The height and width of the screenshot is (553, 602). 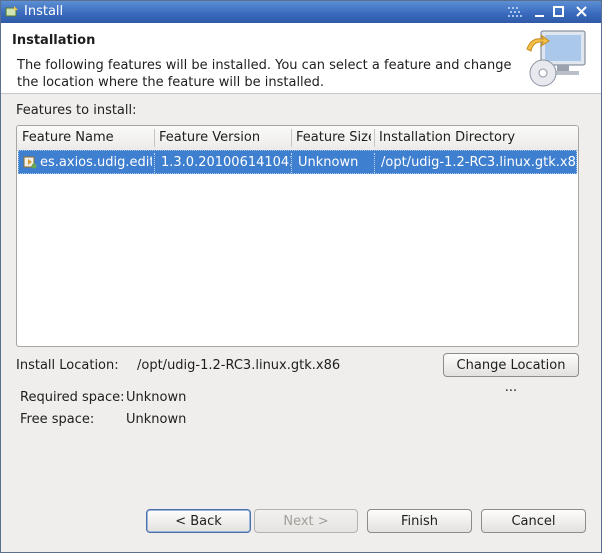 What do you see at coordinates (328, 162) in the screenshot?
I see `feature-size-cell: Unknown` at bounding box center [328, 162].